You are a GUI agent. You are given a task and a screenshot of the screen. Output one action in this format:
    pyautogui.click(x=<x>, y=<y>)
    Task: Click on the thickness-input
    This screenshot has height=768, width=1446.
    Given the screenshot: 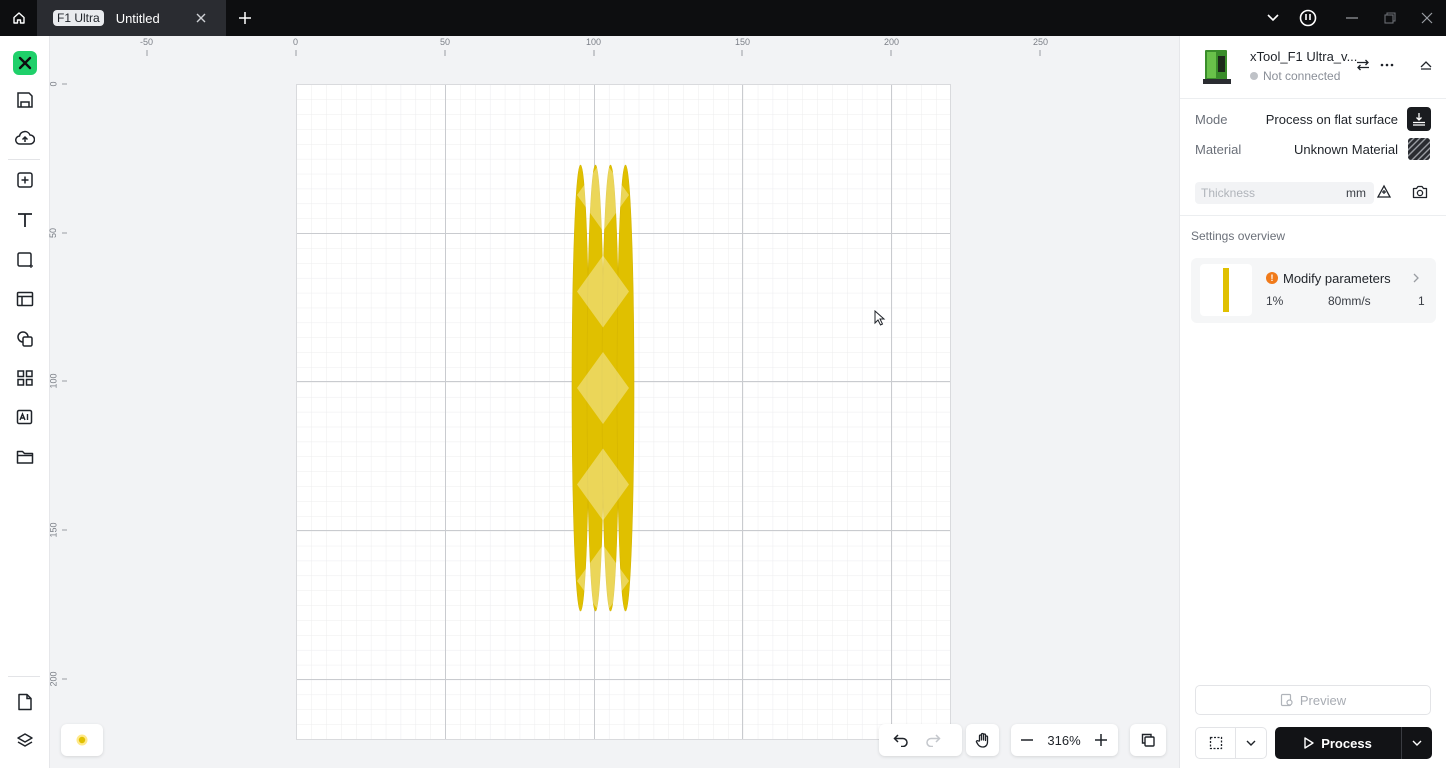 What is the action you would take?
    pyautogui.click(x=1261, y=193)
    